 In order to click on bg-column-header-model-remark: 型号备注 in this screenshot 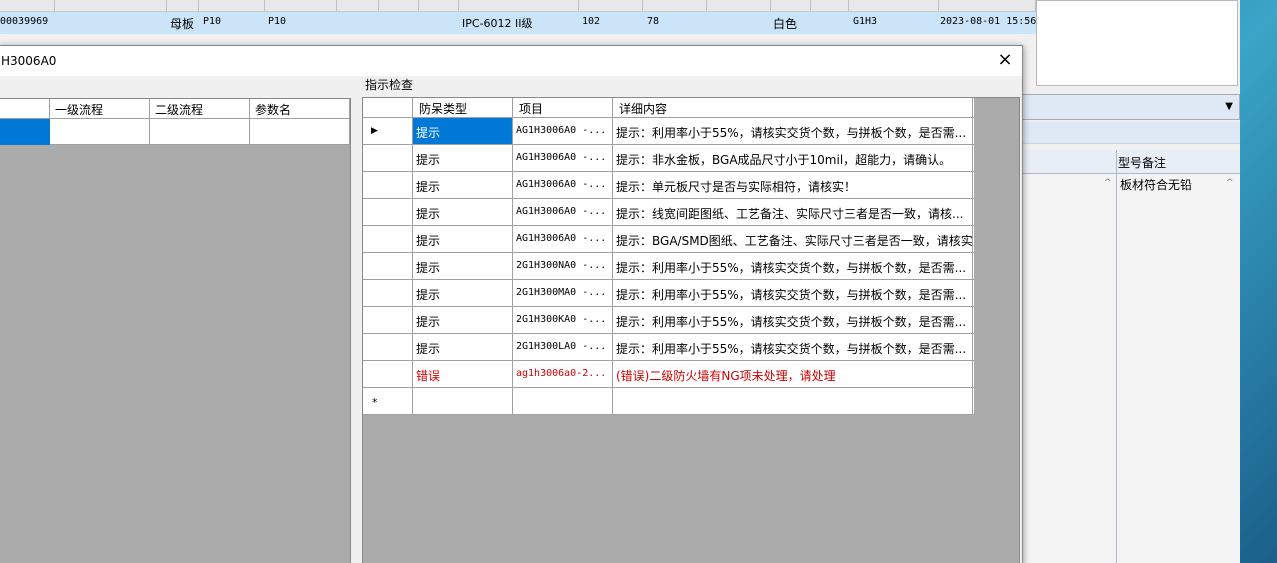, I will do `click(1142, 162)`.